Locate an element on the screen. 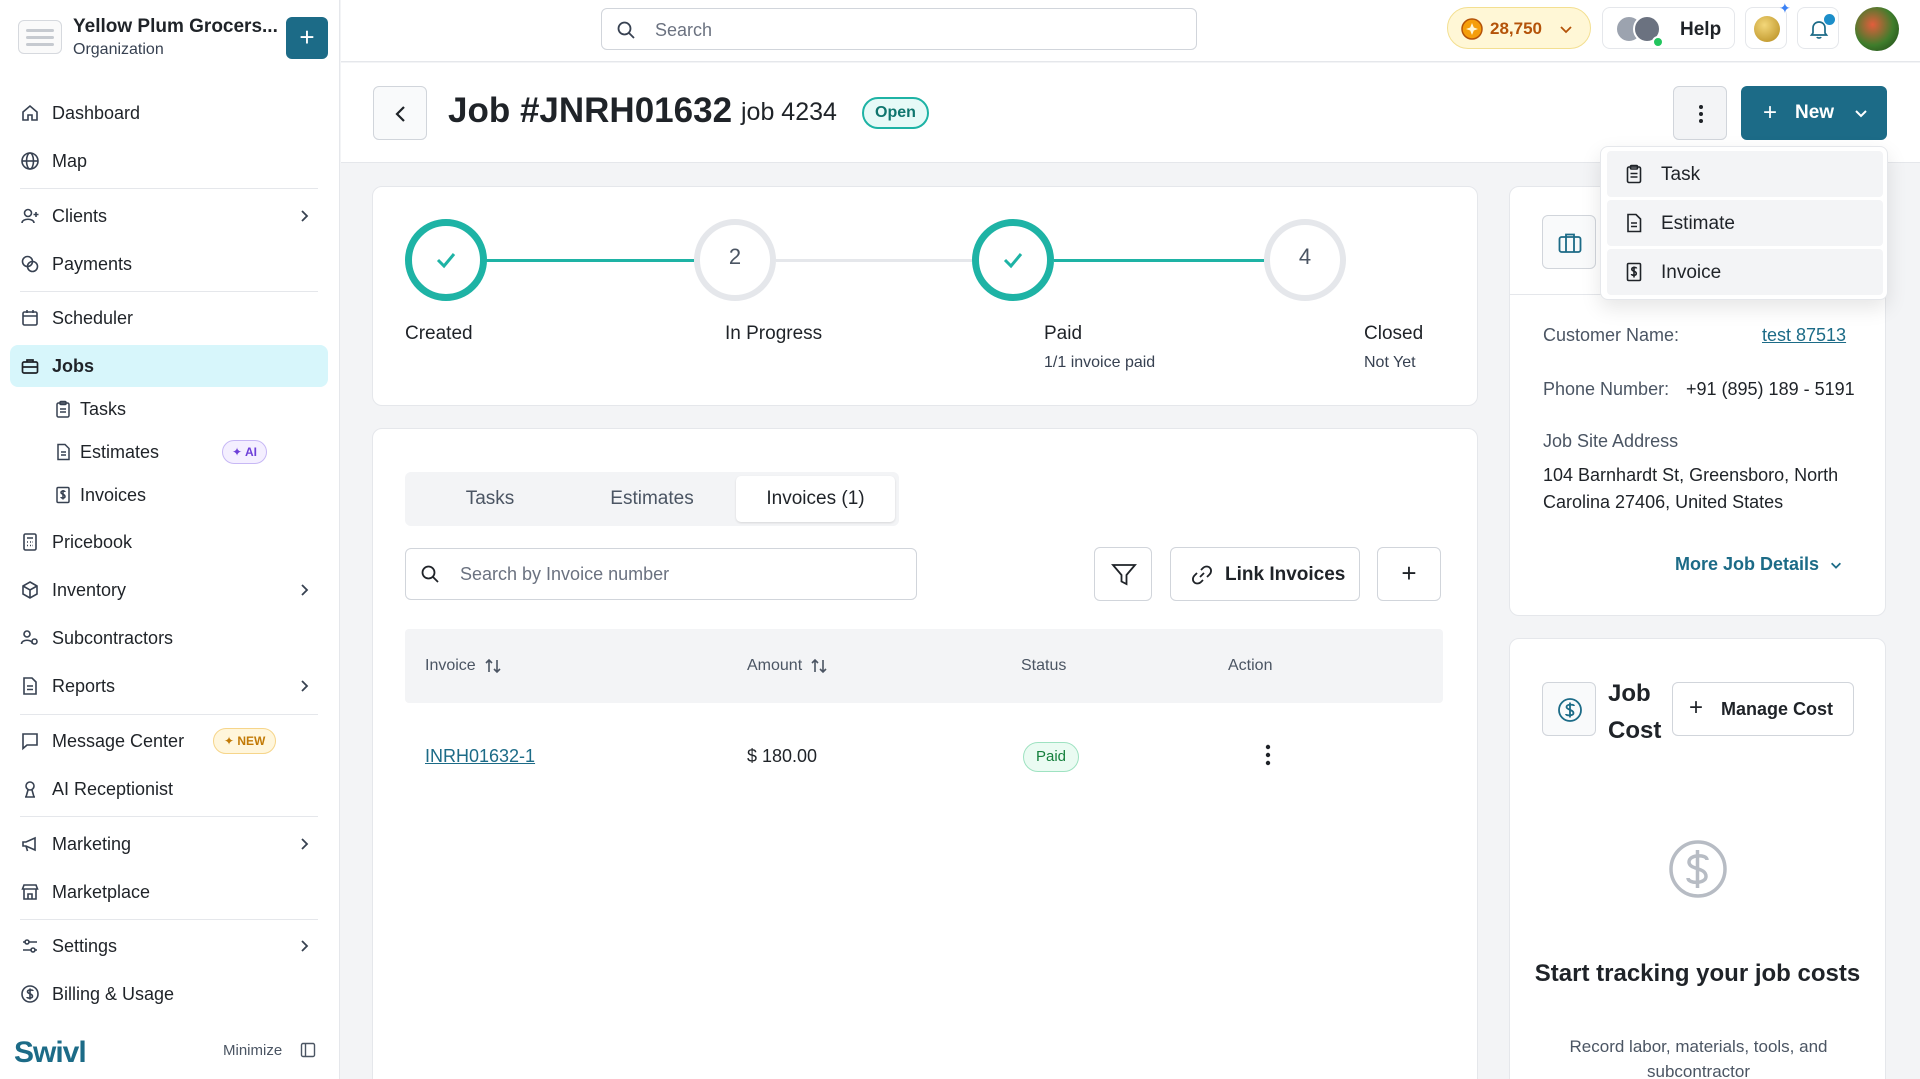 This screenshot has height=1079, width=1920. filter-button is located at coordinates (1123, 574).